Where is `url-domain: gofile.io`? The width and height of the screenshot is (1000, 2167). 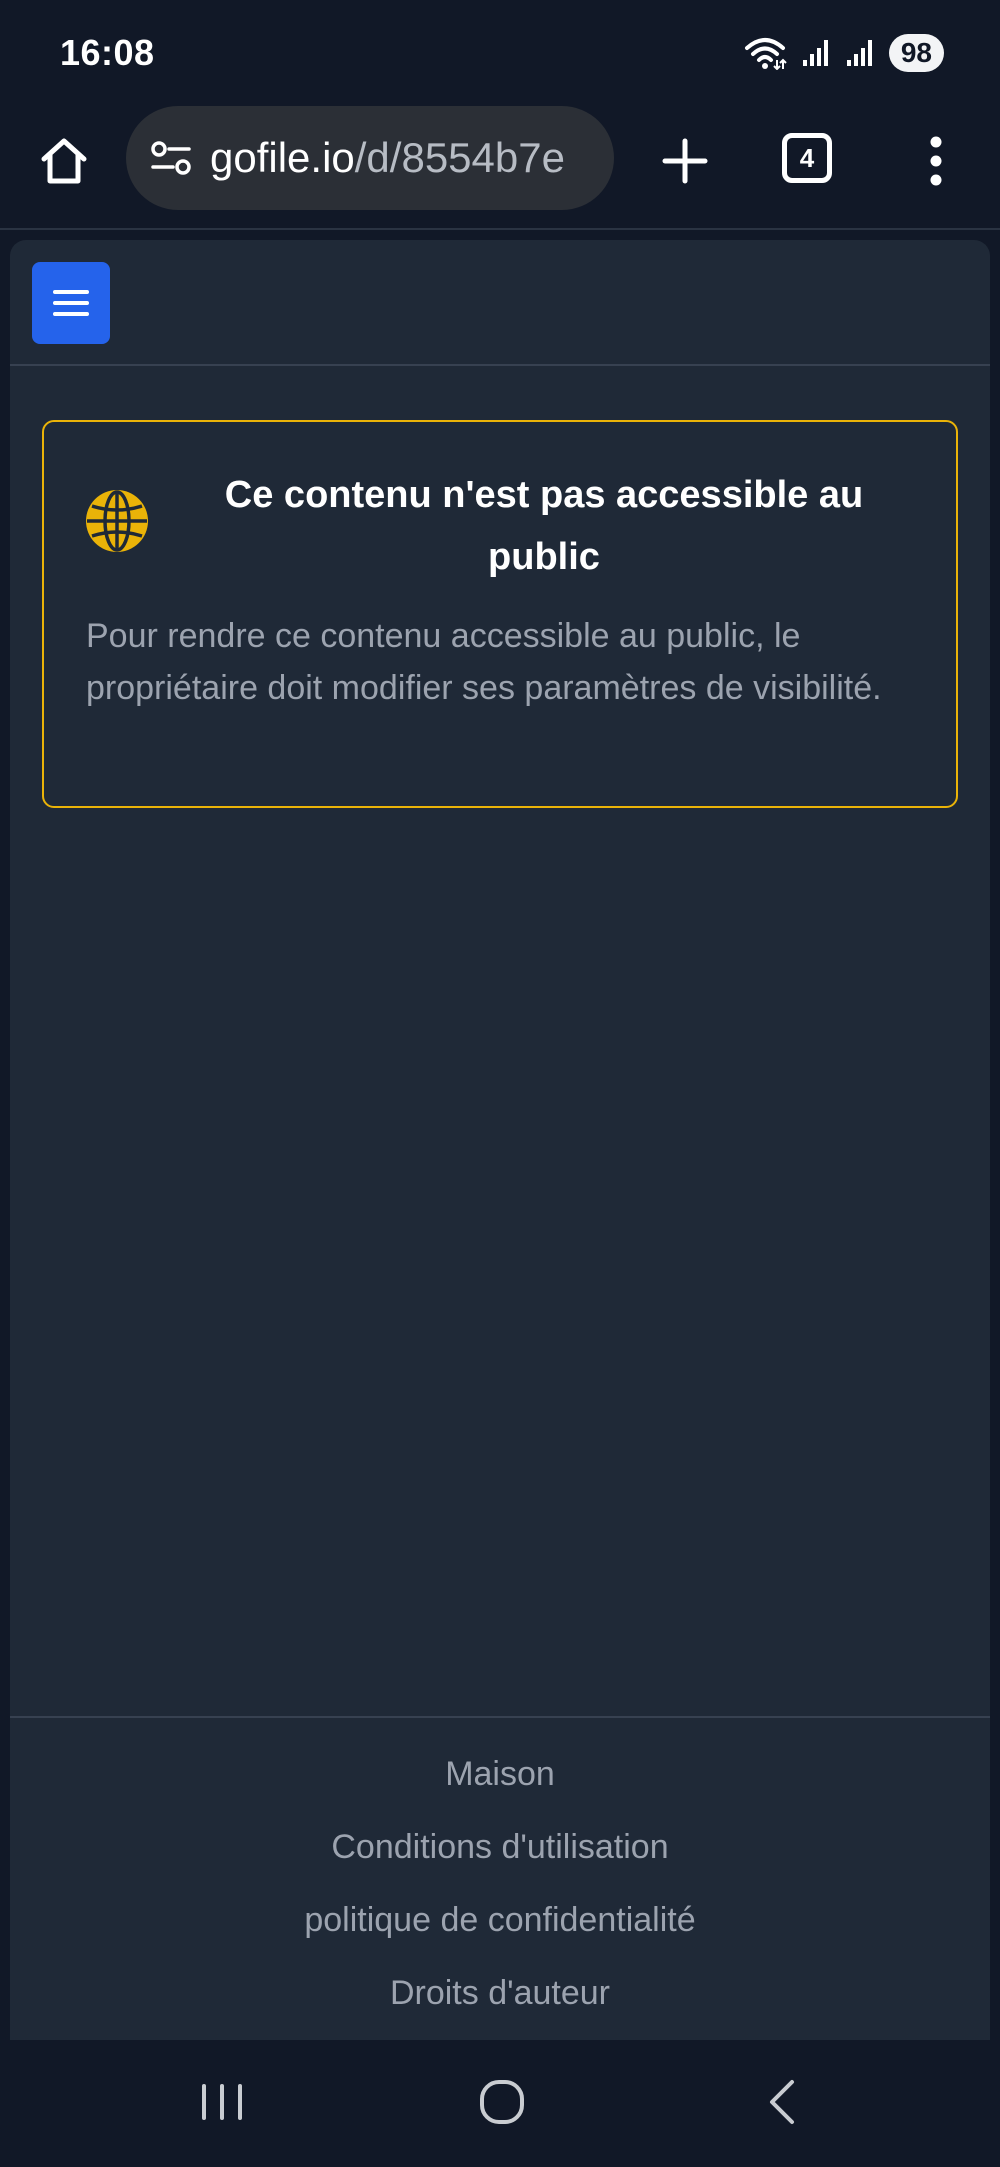 url-domain: gofile.io is located at coordinates (282, 157).